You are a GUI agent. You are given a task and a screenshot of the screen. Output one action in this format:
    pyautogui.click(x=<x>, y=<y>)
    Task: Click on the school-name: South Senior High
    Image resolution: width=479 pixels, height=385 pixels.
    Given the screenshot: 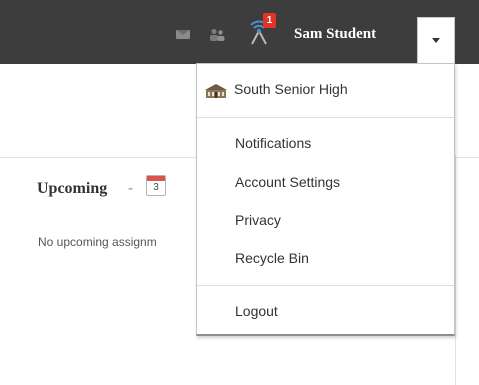 What is the action you would take?
    pyautogui.click(x=291, y=89)
    